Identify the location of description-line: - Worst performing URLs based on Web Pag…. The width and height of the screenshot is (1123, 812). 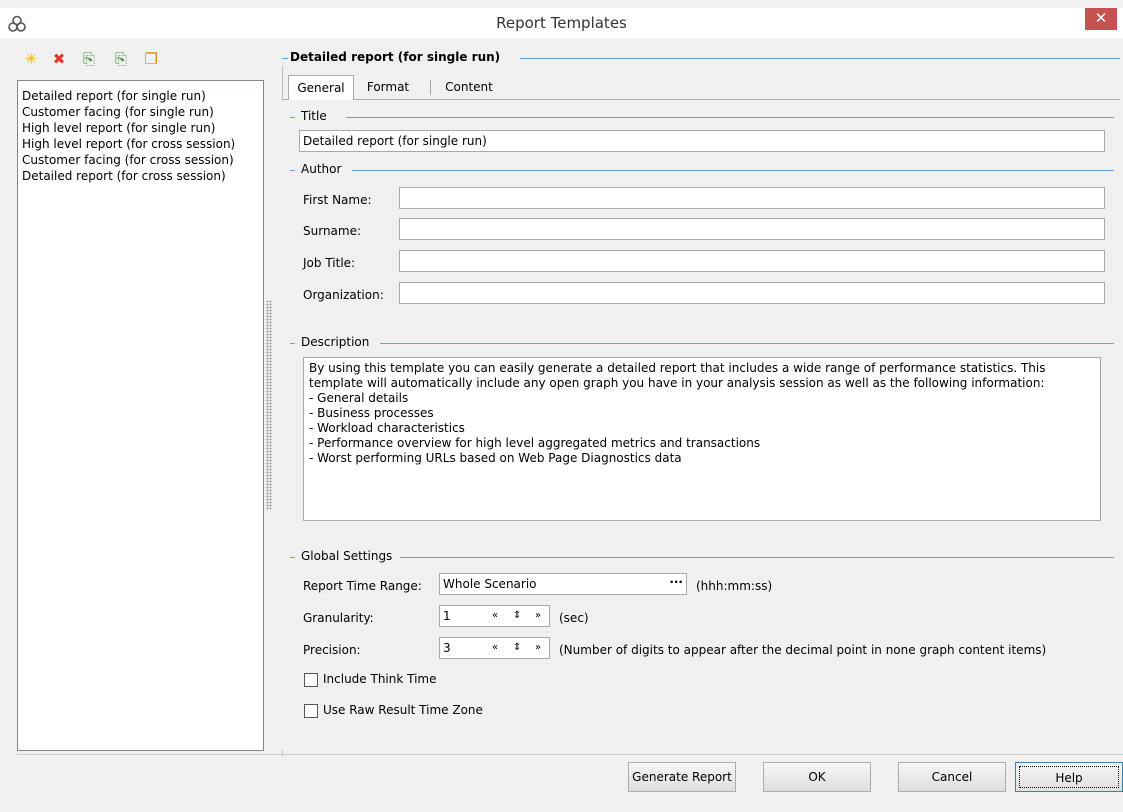
(495, 458).